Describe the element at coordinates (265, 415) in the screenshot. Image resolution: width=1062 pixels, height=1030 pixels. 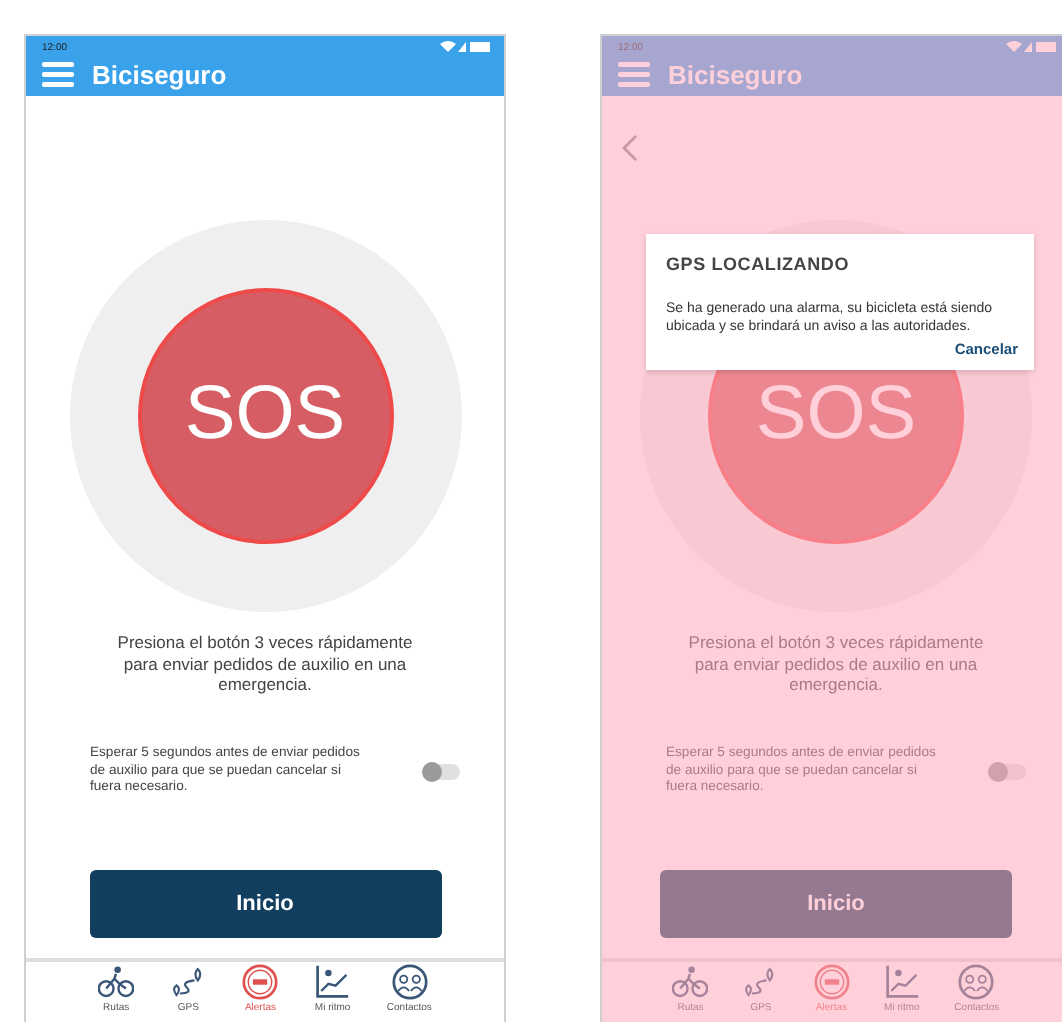
I see `sos-button: SOS` at that location.